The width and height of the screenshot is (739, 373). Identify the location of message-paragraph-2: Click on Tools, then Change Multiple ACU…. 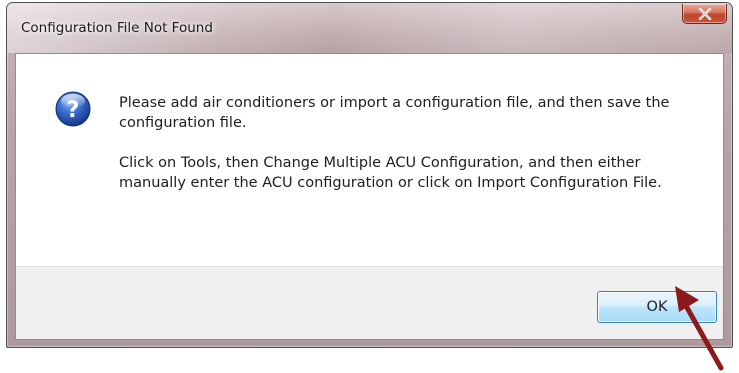
(390, 173).